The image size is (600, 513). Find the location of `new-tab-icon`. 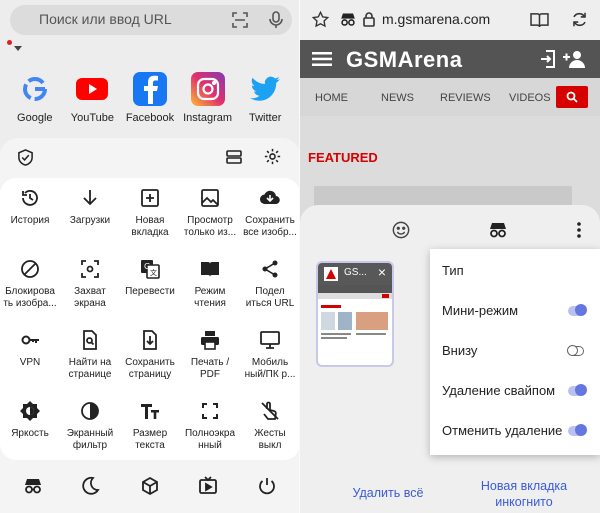

new-tab-icon is located at coordinates (150, 198).